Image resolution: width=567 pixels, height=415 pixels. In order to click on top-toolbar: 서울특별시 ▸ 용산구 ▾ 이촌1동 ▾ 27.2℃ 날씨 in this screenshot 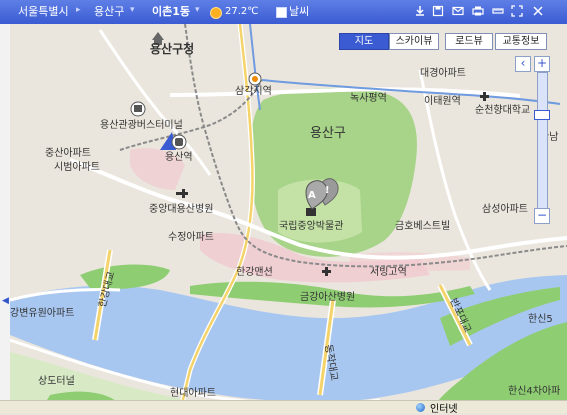, I will do `click(283, 12)`.